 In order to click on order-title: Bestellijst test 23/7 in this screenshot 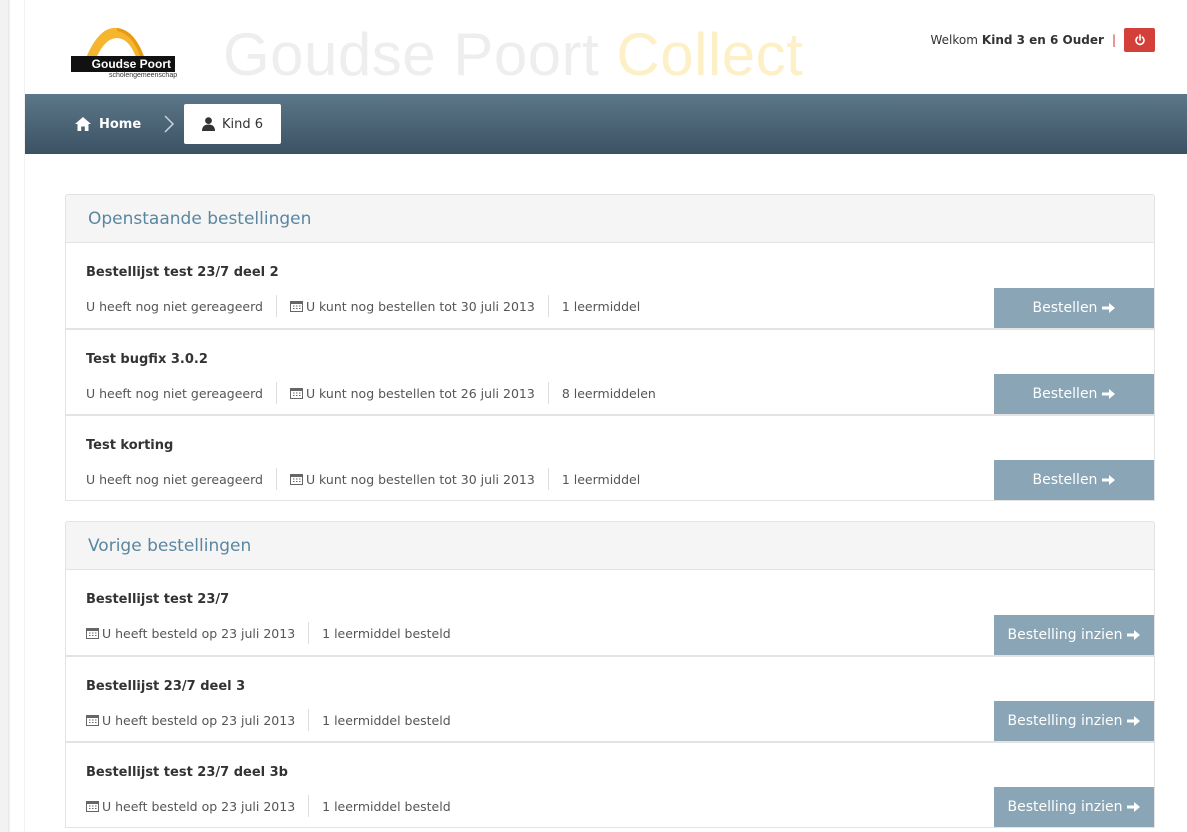, I will do `click(158, 599)`.